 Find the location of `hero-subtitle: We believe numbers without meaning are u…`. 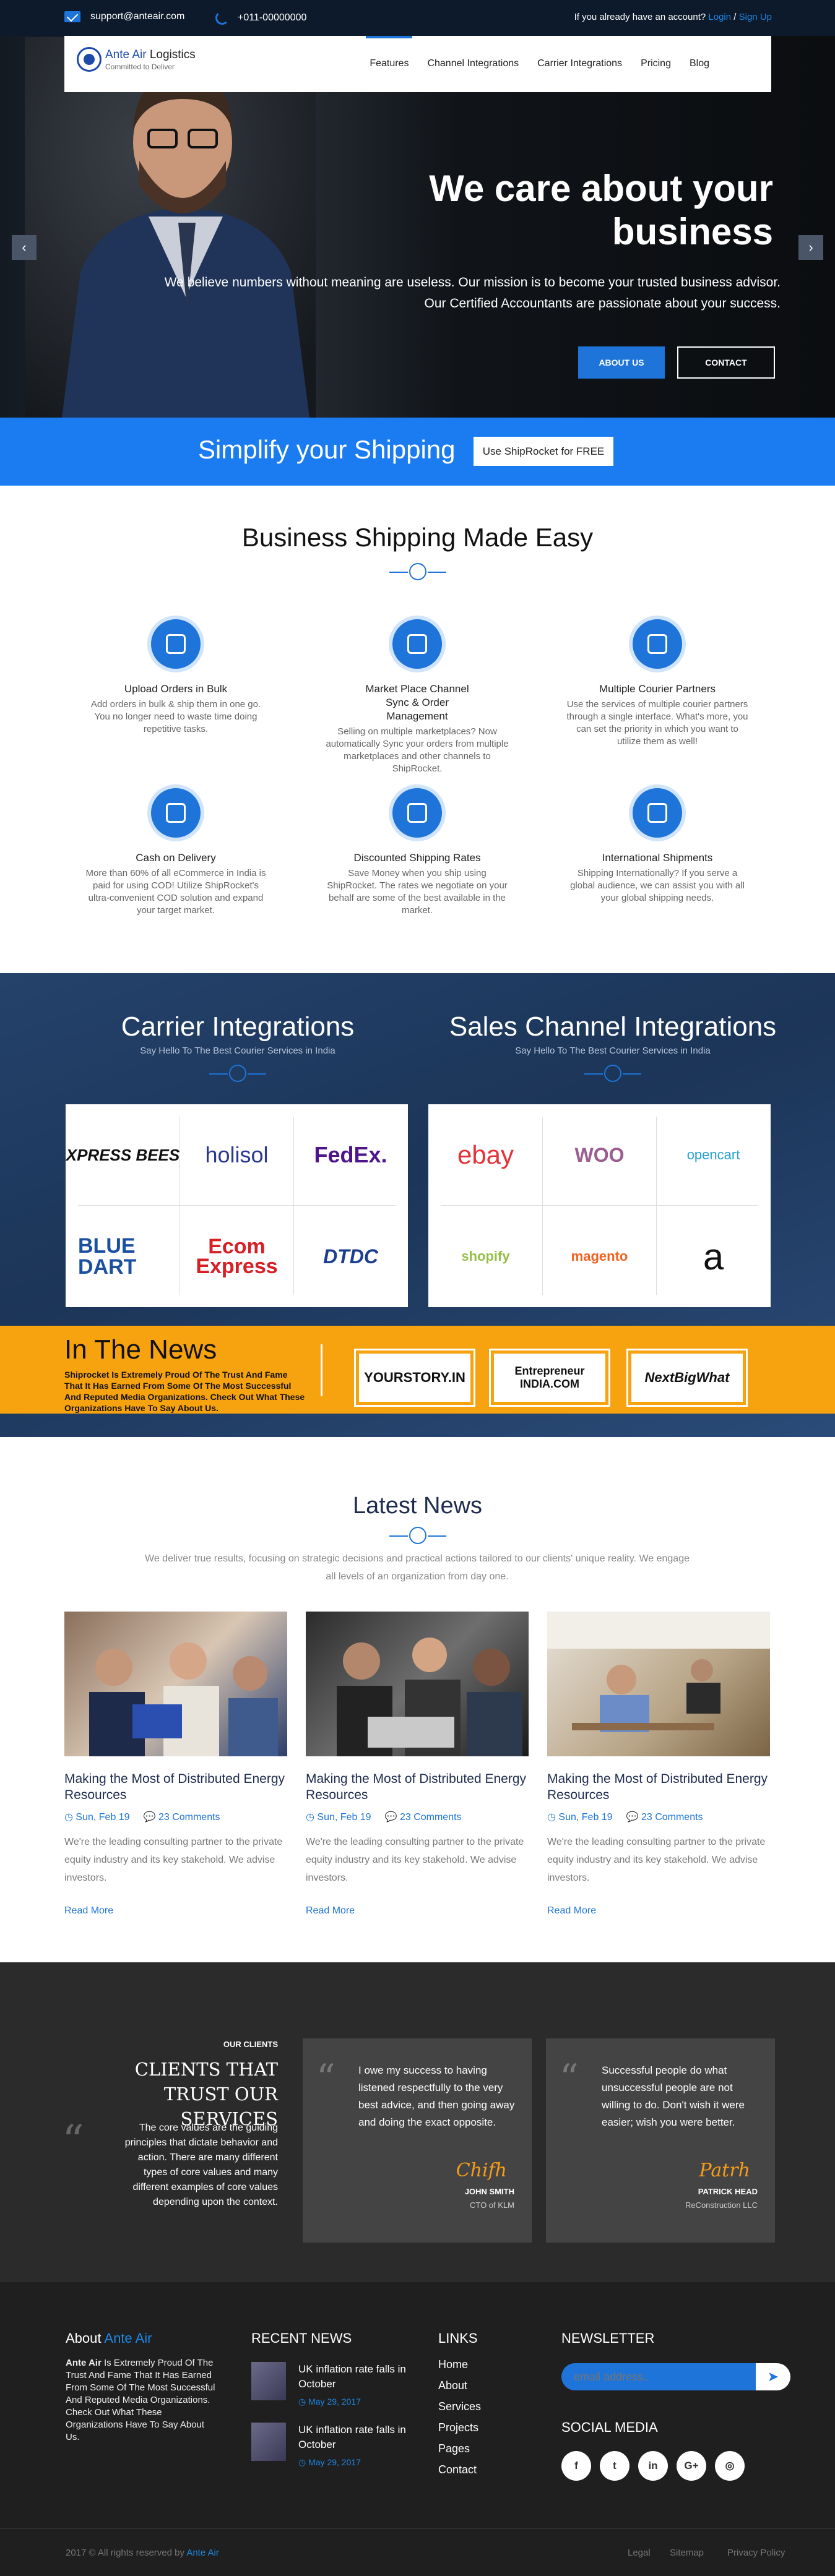

hero-subtitle: We believe numbers without meaning are u… is located at coordinates (472, 293).